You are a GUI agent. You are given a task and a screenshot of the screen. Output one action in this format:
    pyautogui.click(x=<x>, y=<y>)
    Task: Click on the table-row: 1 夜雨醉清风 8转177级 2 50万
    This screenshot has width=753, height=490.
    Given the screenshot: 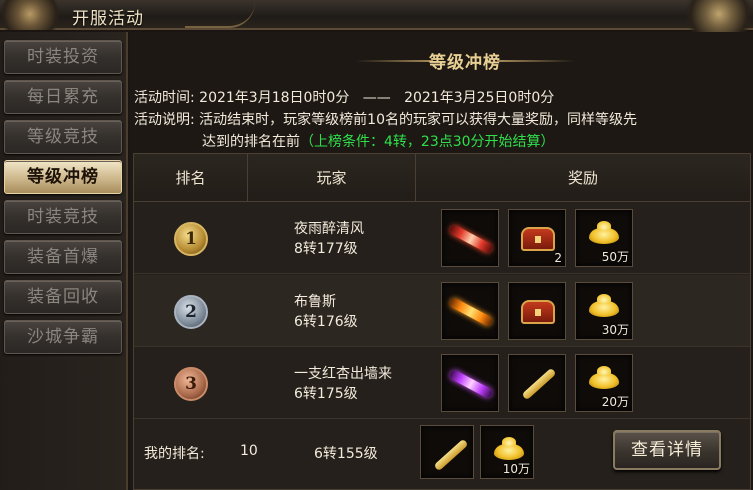 What is the action you would take?
    pyautogui.click(x=442, y=238)
    